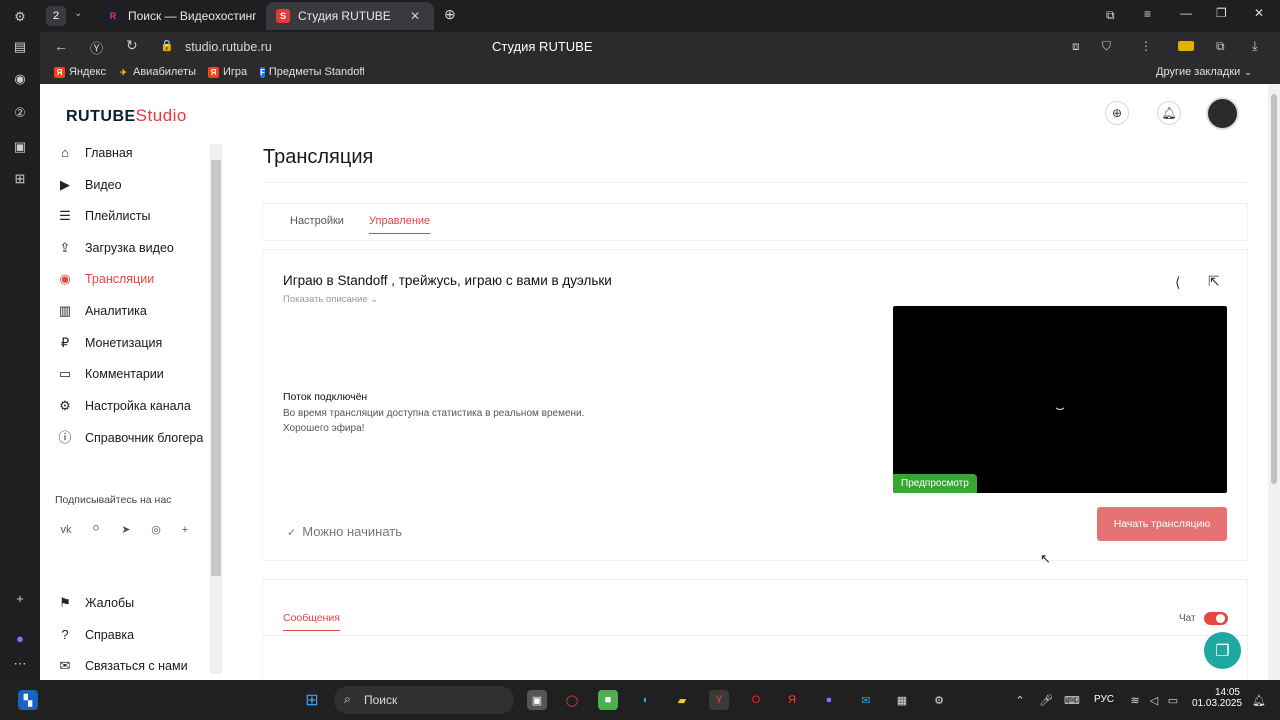 The image size is (1280, 720). What do you see at coordinates (866, 700) in the screenshot?
I see `mail-app-icon: ✉` at bounding box center [866, 700].